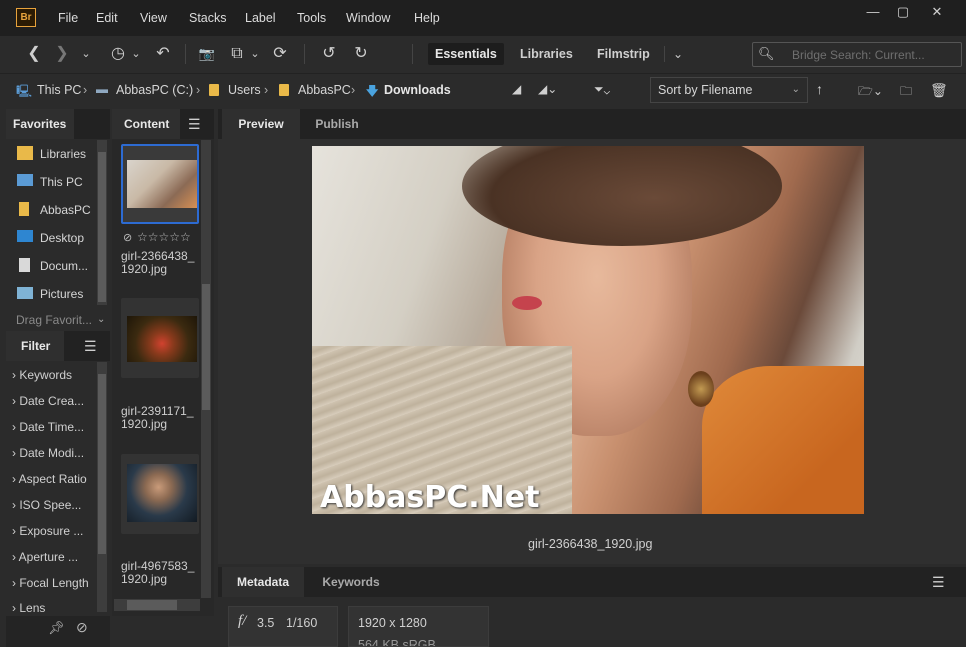 This screenshot has width=966, height=647. I want to click on download-icon: 🡇, so click(372, 91).